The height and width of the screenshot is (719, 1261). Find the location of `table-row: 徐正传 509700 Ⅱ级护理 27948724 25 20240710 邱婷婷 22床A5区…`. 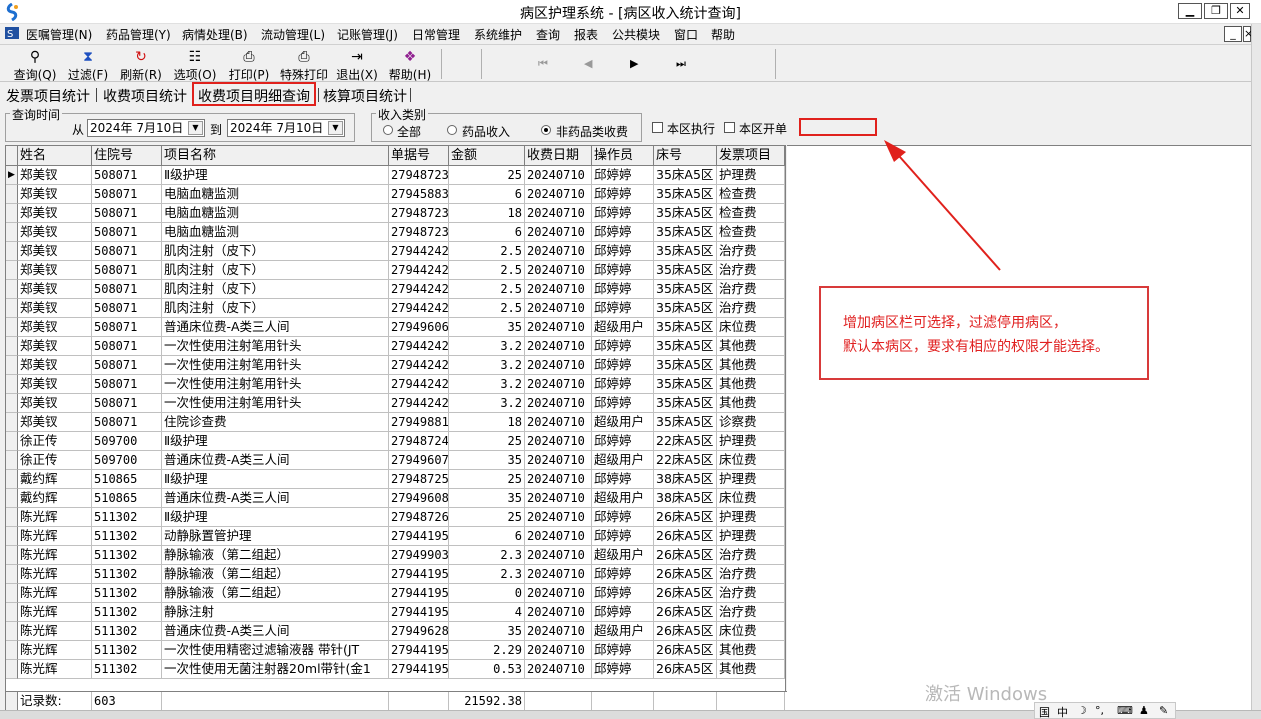

table-row: 徐正传 509700 Ⅱ级护理 27948724 25 20240710 邱婷婷 22床A5区… is located at coordinates (396, 441).